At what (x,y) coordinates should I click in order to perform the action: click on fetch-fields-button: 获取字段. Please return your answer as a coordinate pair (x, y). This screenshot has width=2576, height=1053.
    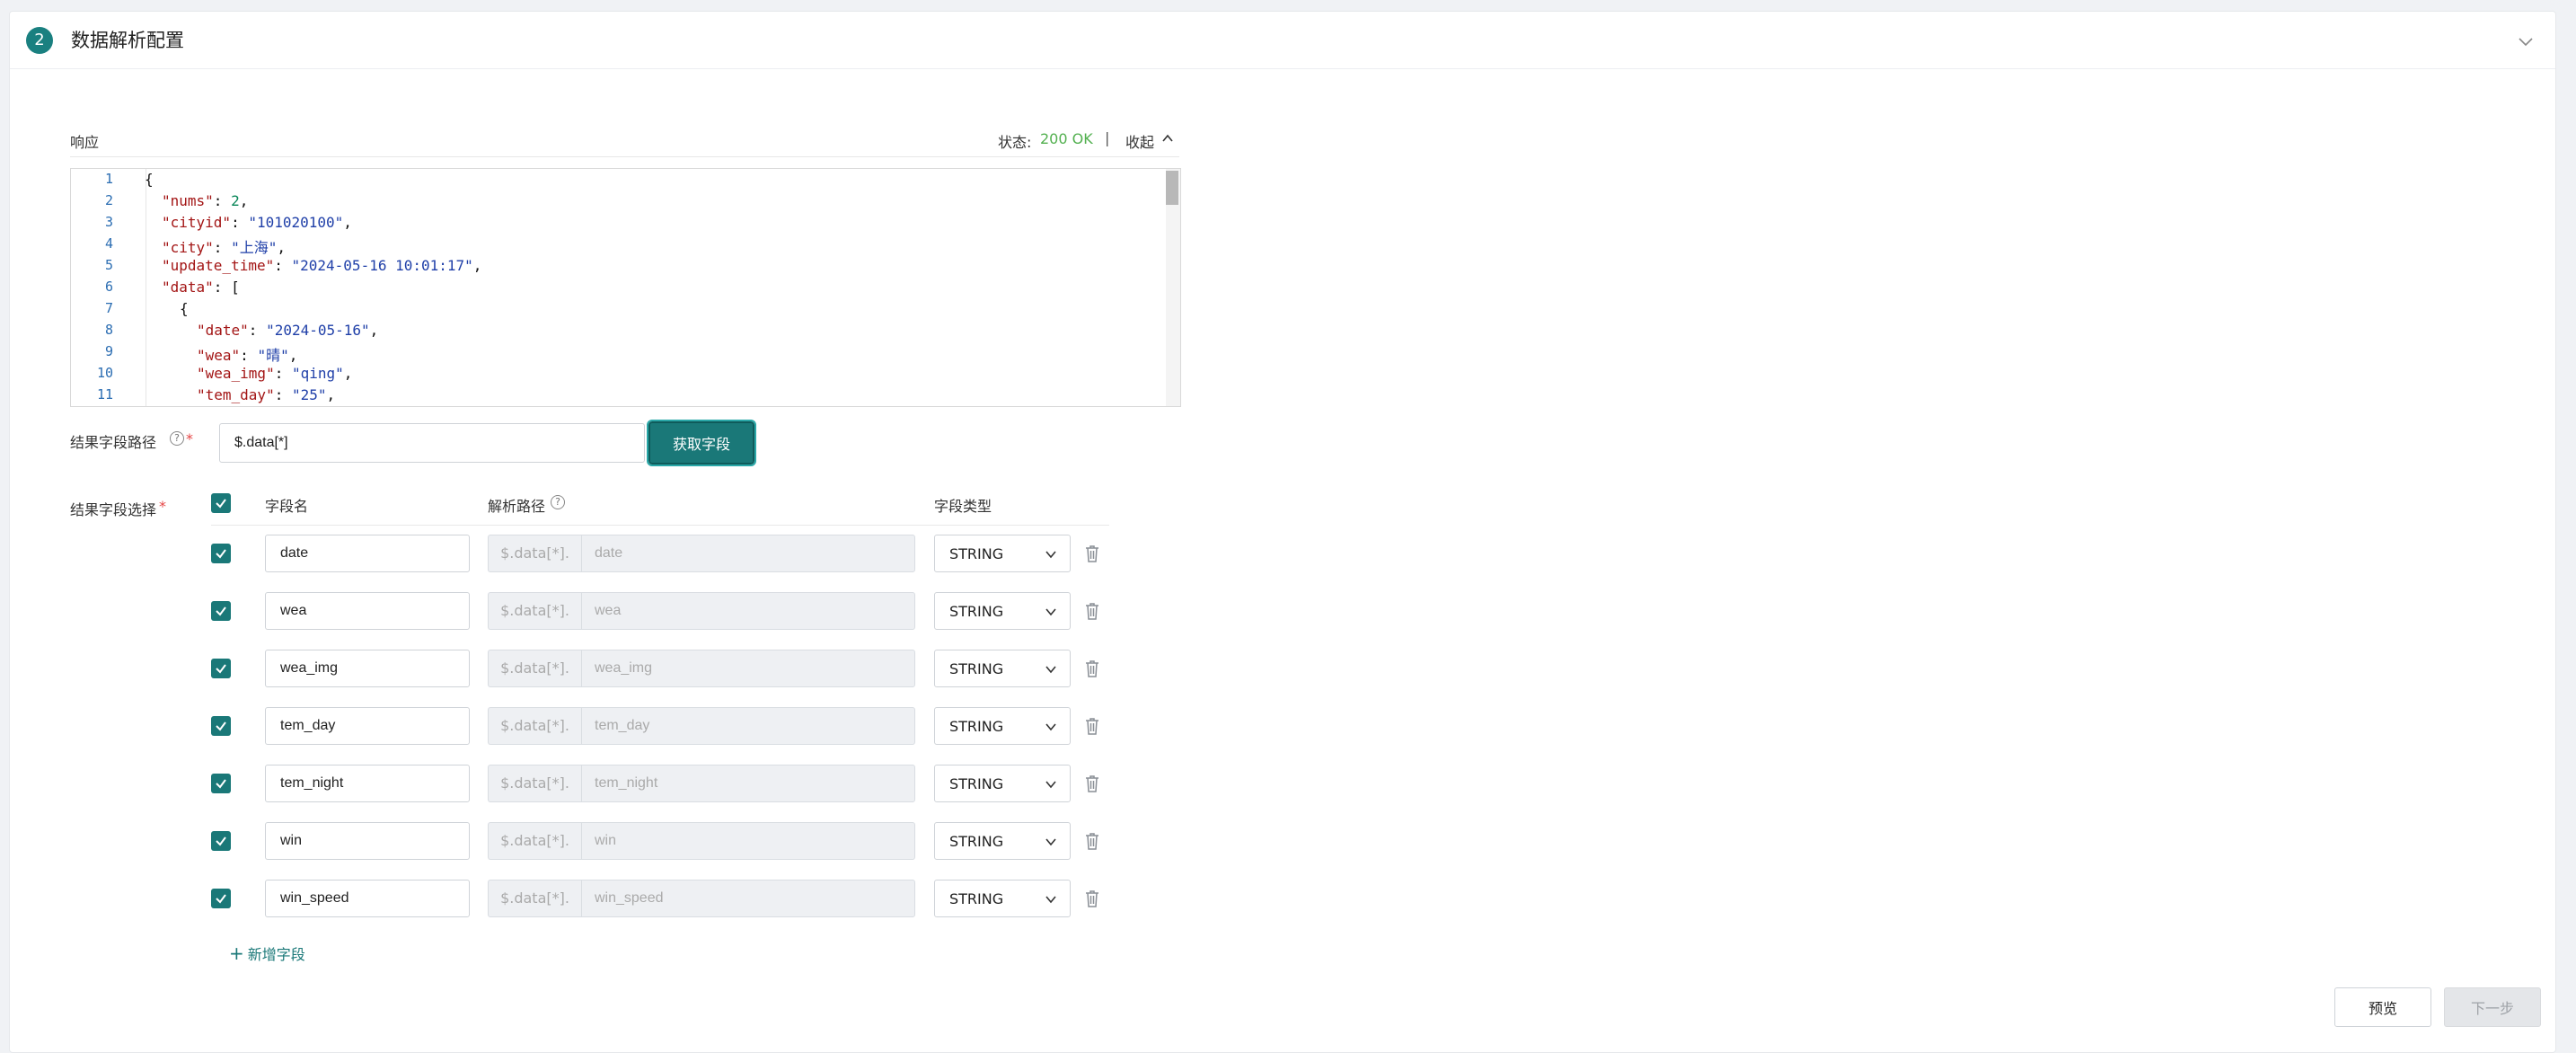
    Looking at the image, I should click on (701, 443).